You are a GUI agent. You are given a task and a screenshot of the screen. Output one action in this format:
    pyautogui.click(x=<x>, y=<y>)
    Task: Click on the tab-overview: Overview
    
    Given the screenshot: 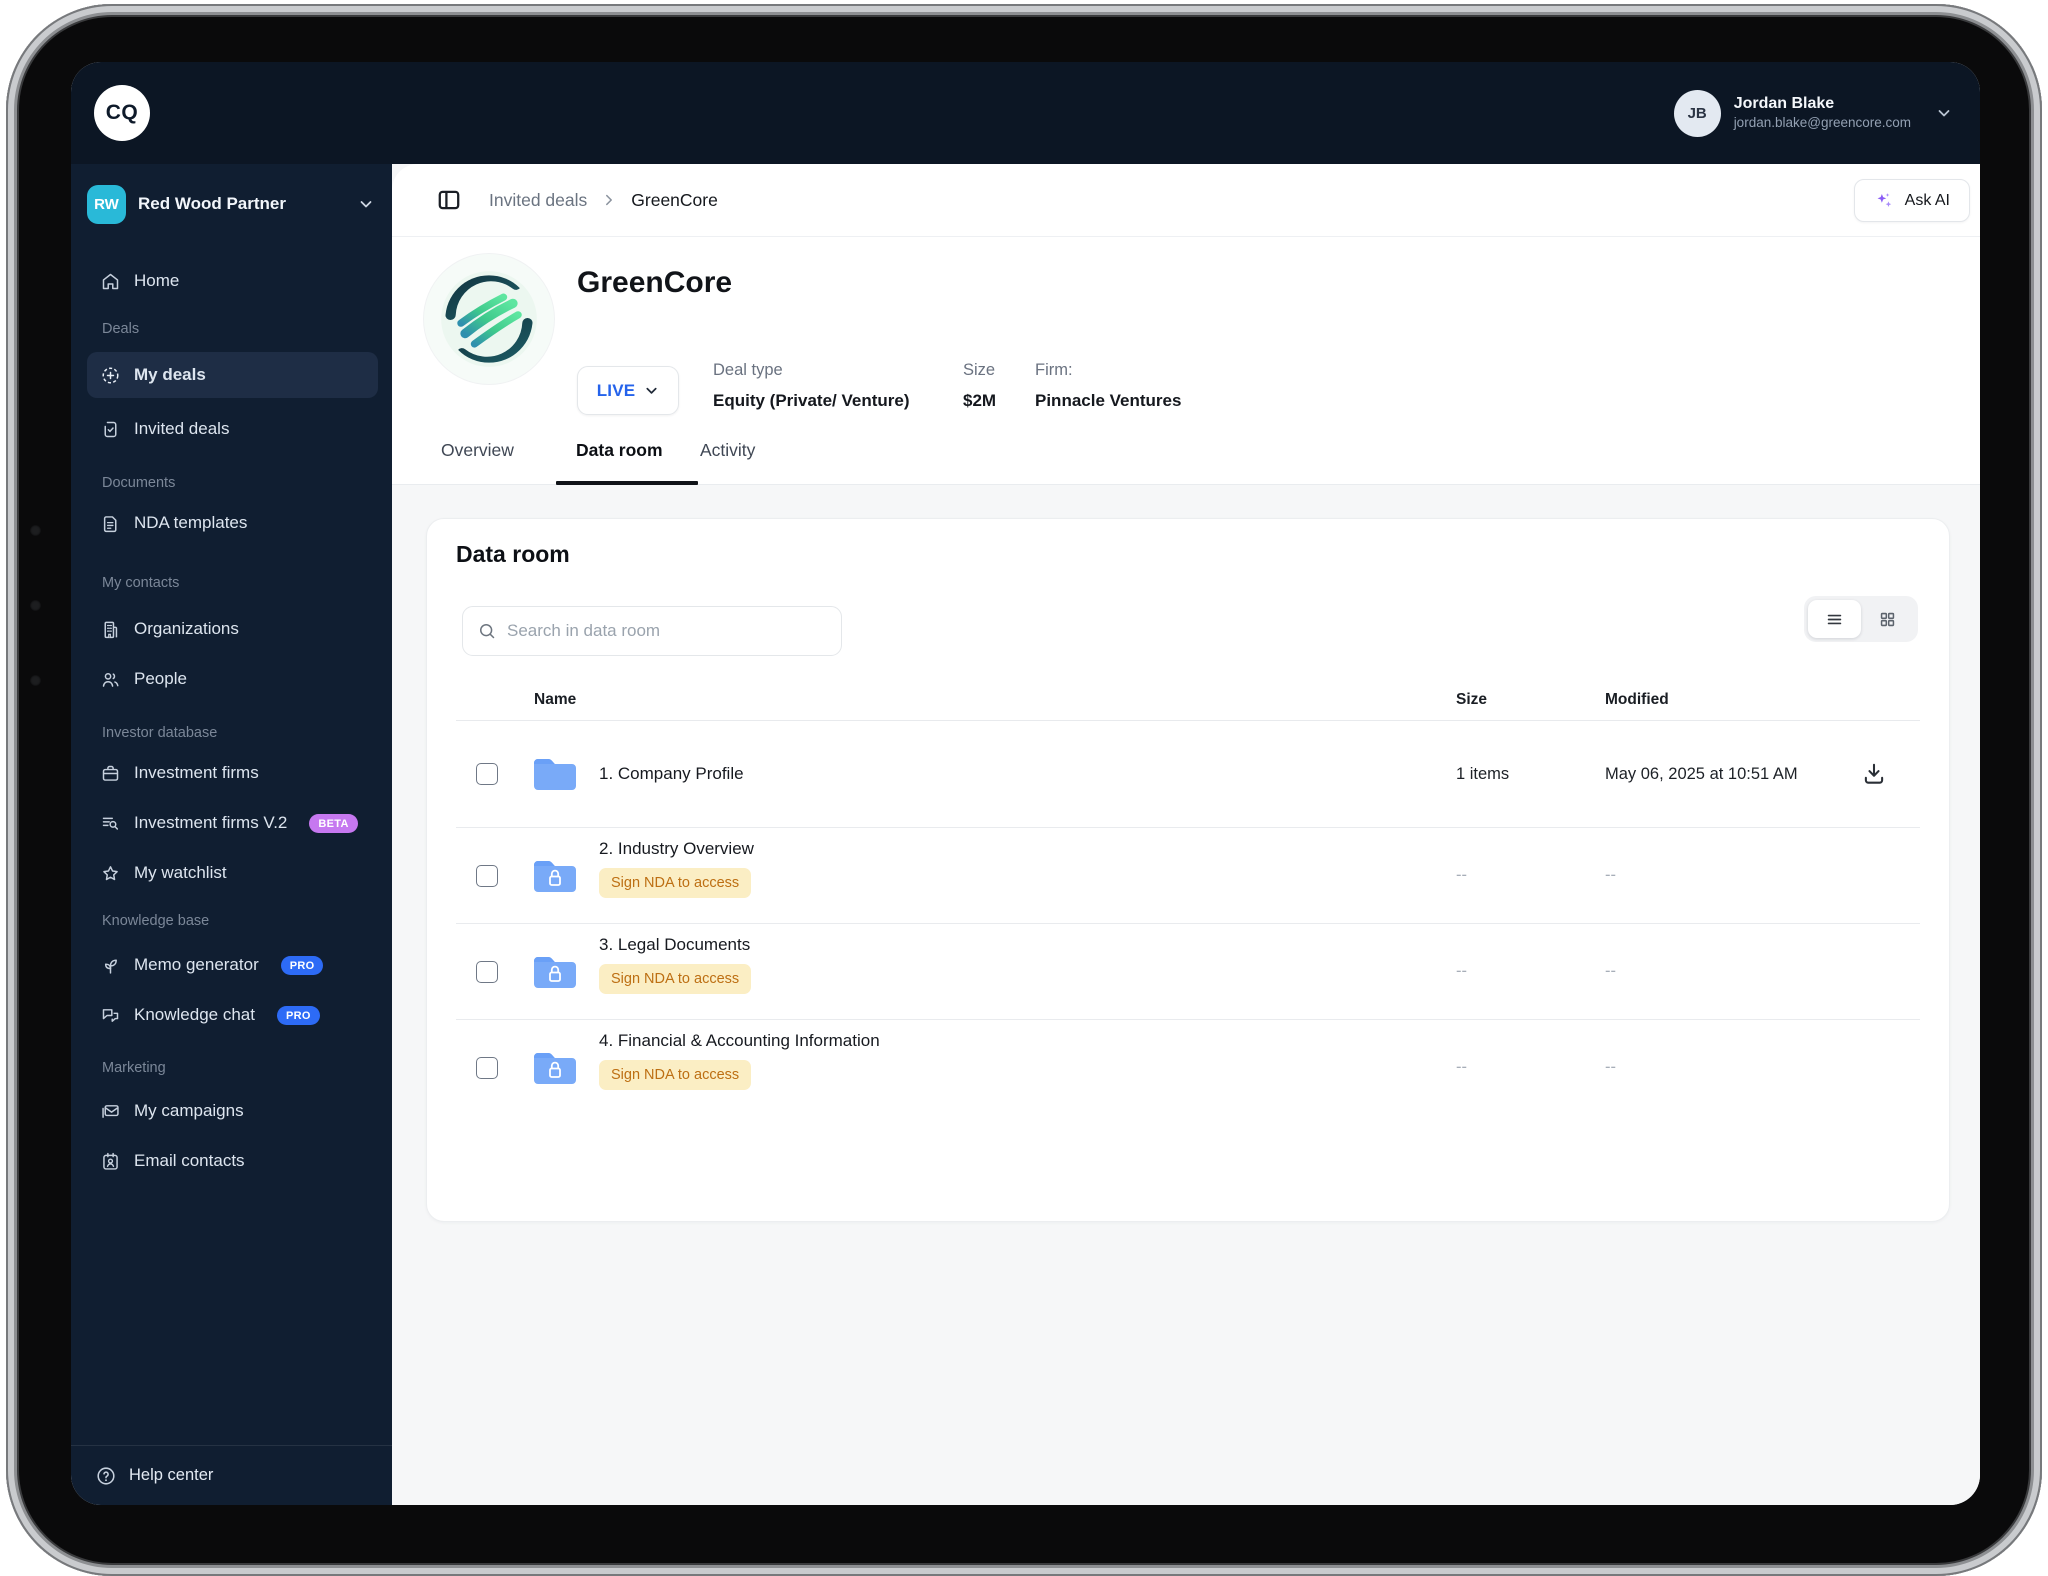 What is the action you would take?
    pyautogui.click(x=477, y=450)
    